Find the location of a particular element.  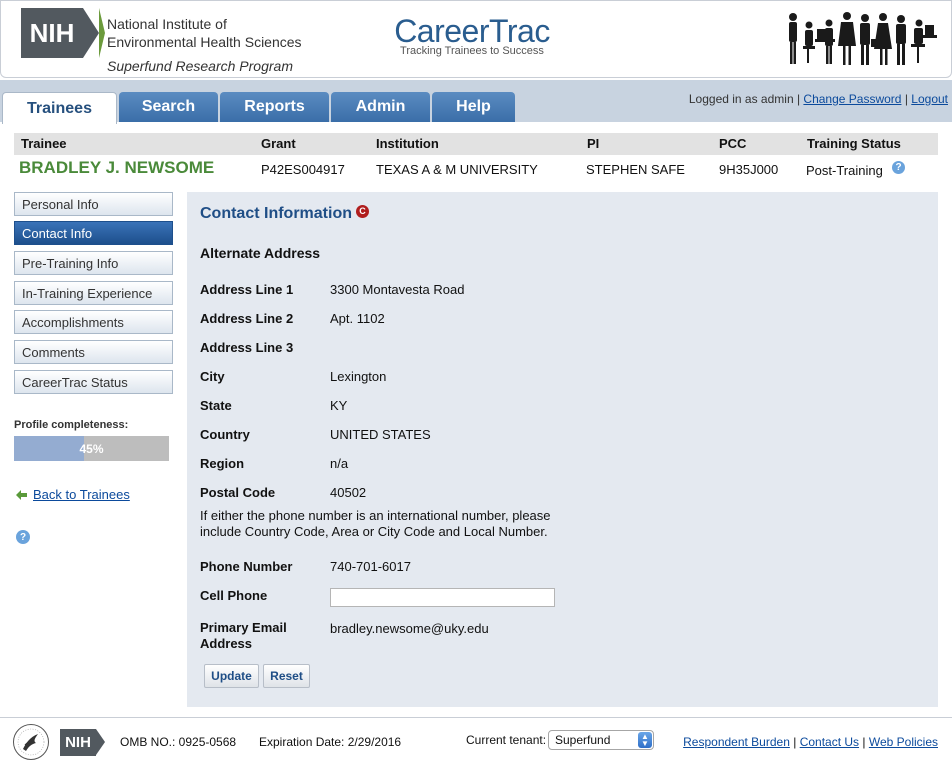

web-policies-link: Web Policies is located at coordinates (903, 742).